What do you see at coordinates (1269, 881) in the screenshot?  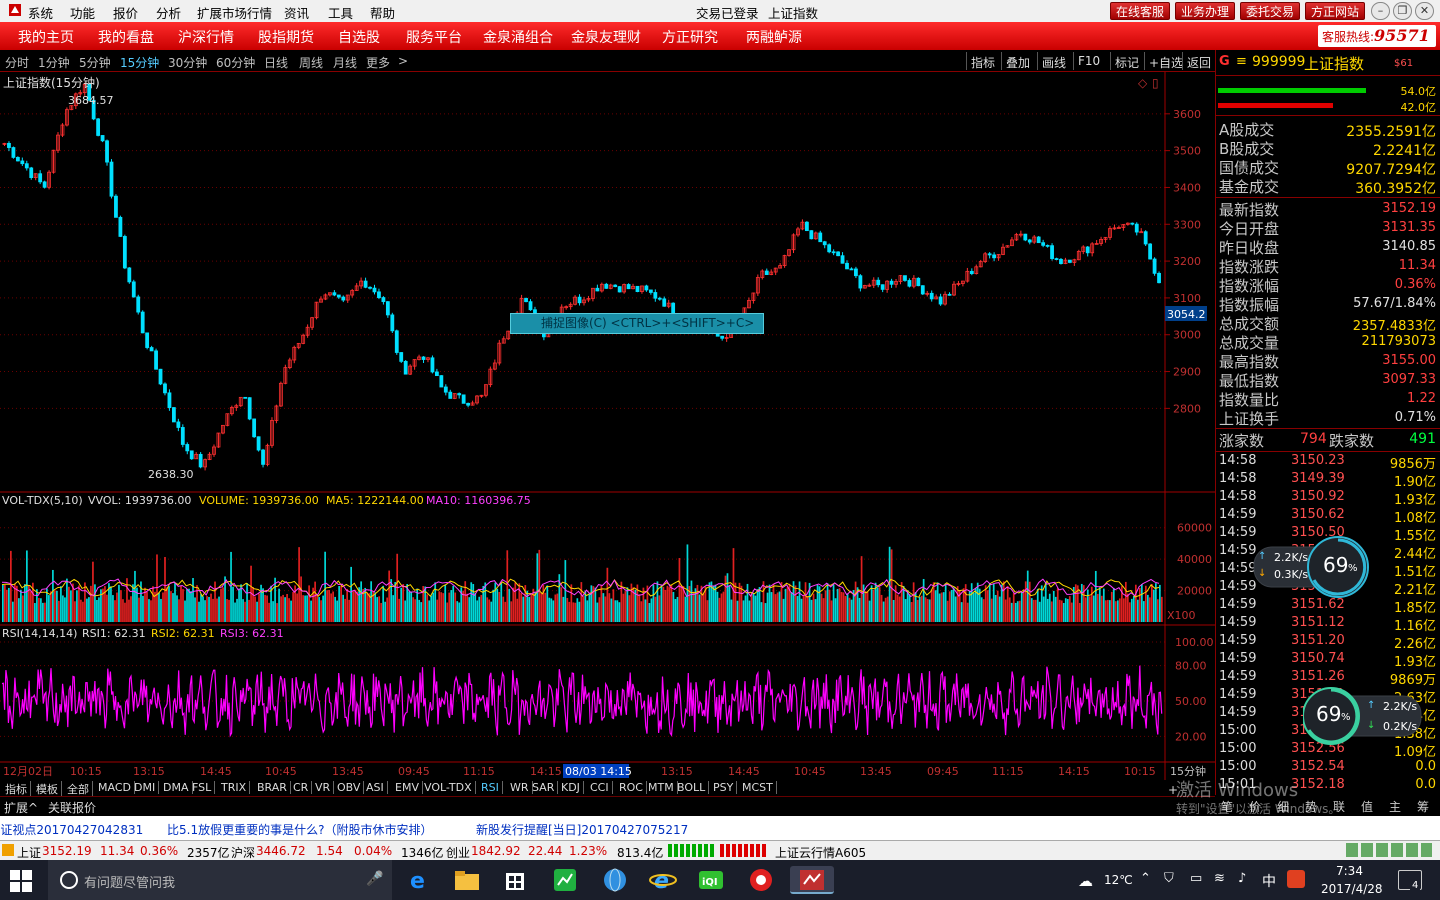 I see `ime-indicator: 中` at bounding box center [1269, 881].